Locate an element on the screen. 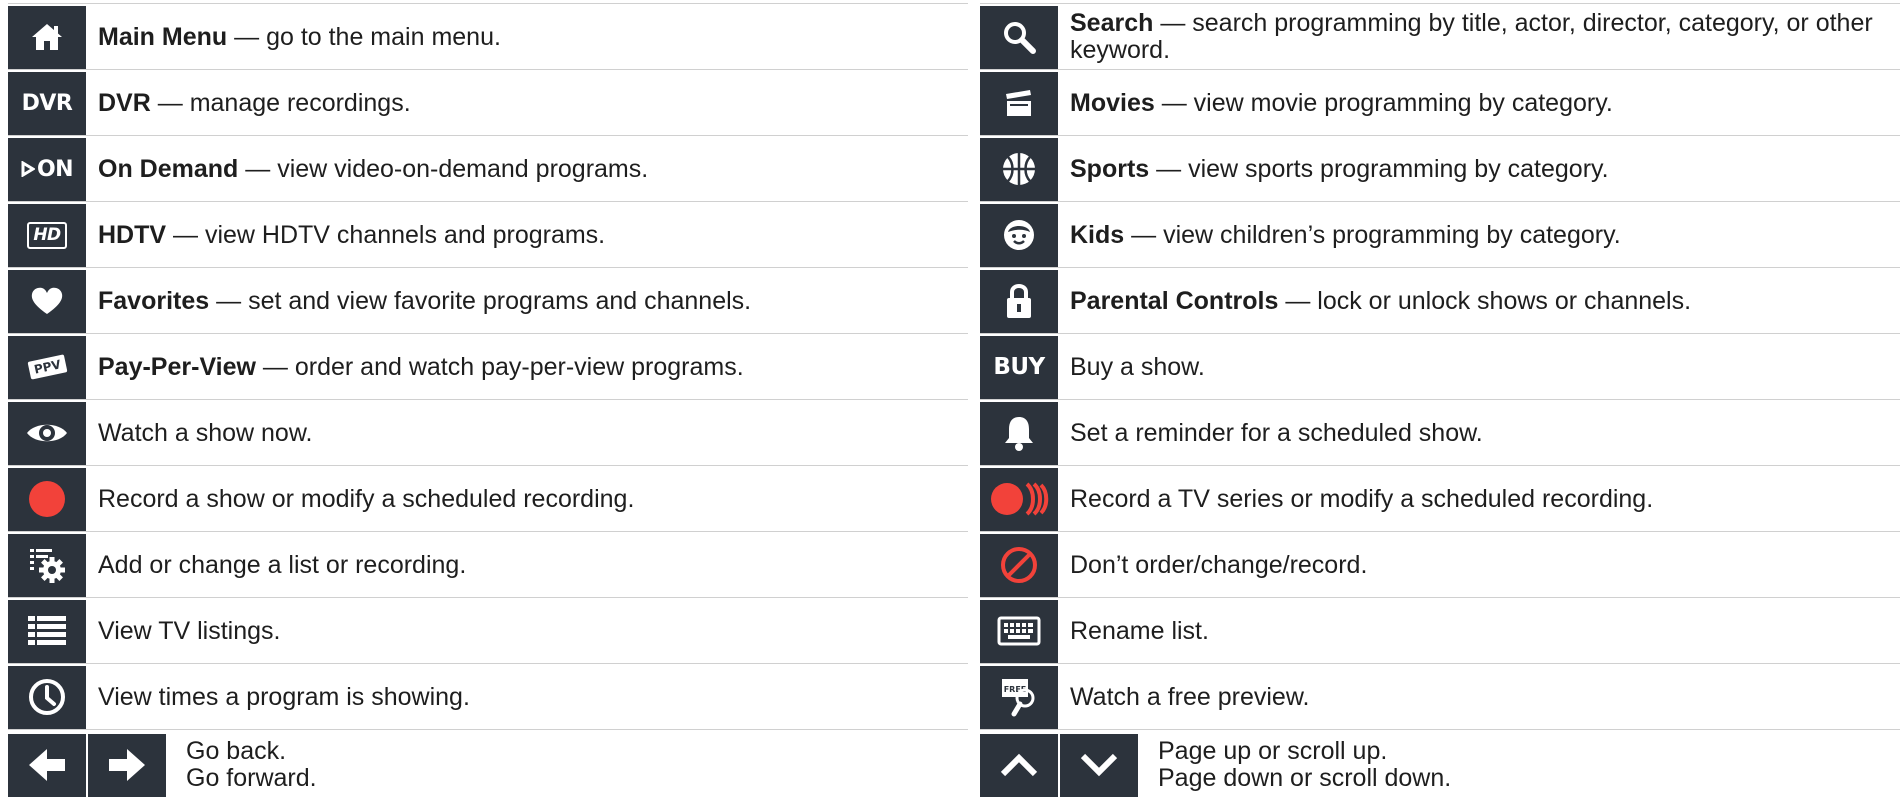 This screenshot has width=1900, height=806. legend-row-navigation: Go back. Go forward. is located at coordinates (488, 764).